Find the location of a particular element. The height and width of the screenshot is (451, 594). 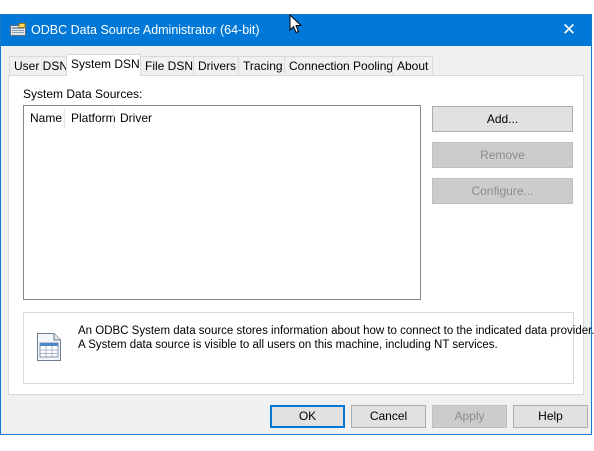

tab-file-dsn: File DSN is located at coordinates (167, 65).